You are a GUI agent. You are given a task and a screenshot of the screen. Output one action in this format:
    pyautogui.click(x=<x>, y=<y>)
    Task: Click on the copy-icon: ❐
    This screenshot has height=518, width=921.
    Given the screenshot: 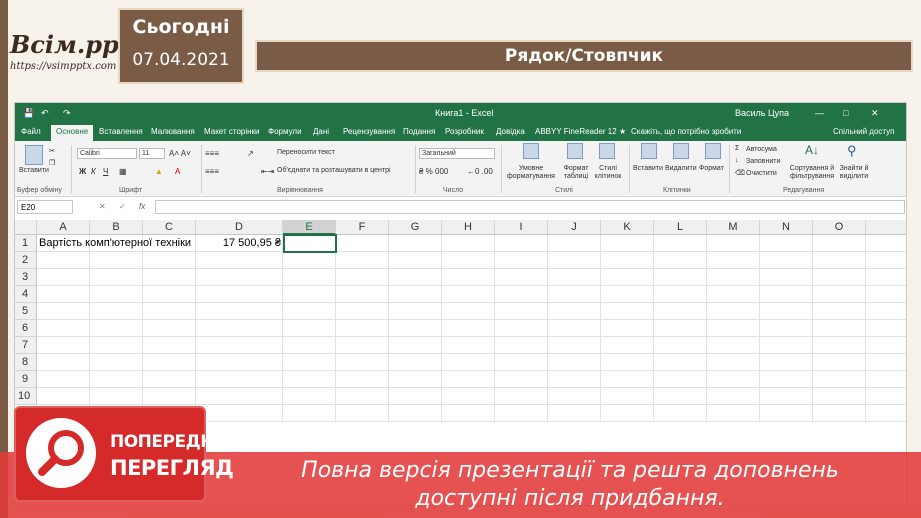 What is the action you would take?
    pyautogui.click(x=52, y=163)
    